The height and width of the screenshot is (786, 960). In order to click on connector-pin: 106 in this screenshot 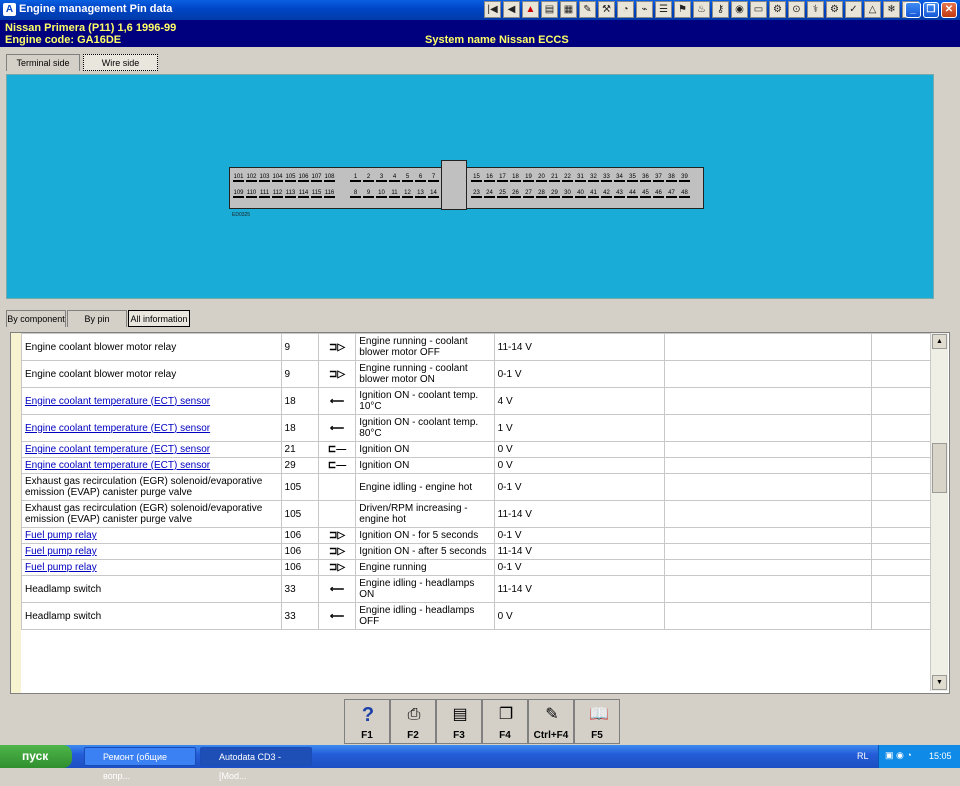, I will do `click(303, 178)`.